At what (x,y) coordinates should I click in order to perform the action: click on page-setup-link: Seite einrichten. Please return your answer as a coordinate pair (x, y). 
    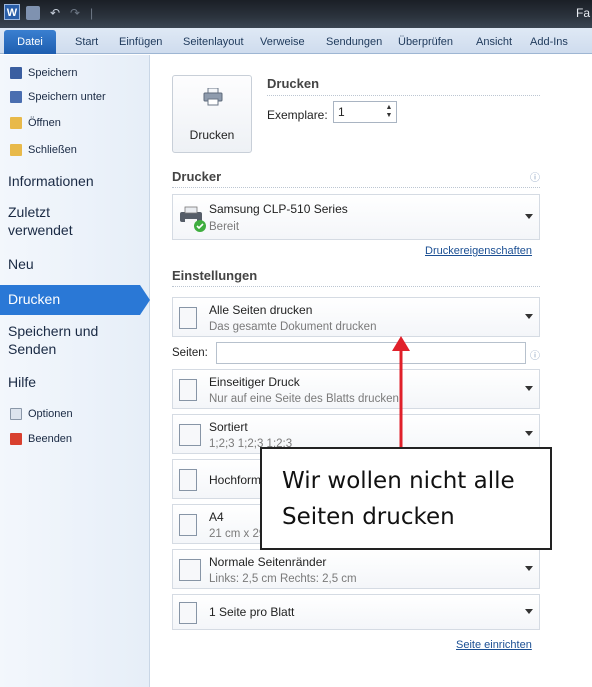
    Looking at the image, I should click on (494, 645).